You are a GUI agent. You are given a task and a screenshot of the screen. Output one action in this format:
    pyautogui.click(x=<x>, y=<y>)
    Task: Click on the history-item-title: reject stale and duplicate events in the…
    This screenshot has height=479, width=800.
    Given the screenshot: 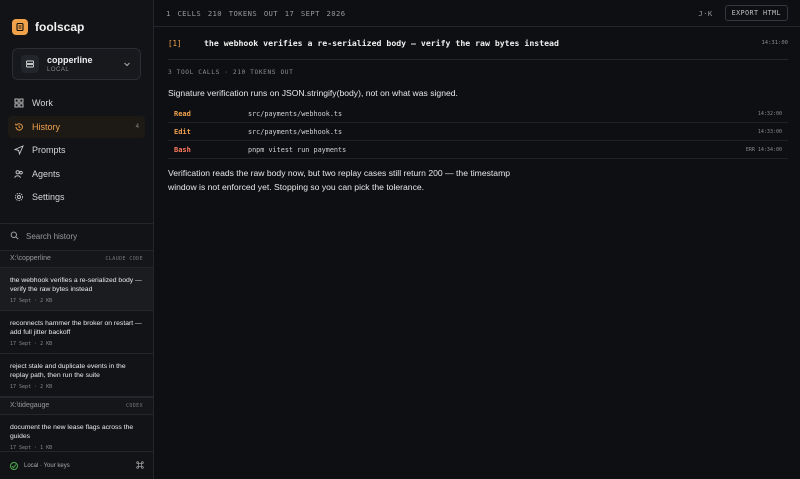 What is the action you would take?
    pyautogui.click(x=68, y=371)
    